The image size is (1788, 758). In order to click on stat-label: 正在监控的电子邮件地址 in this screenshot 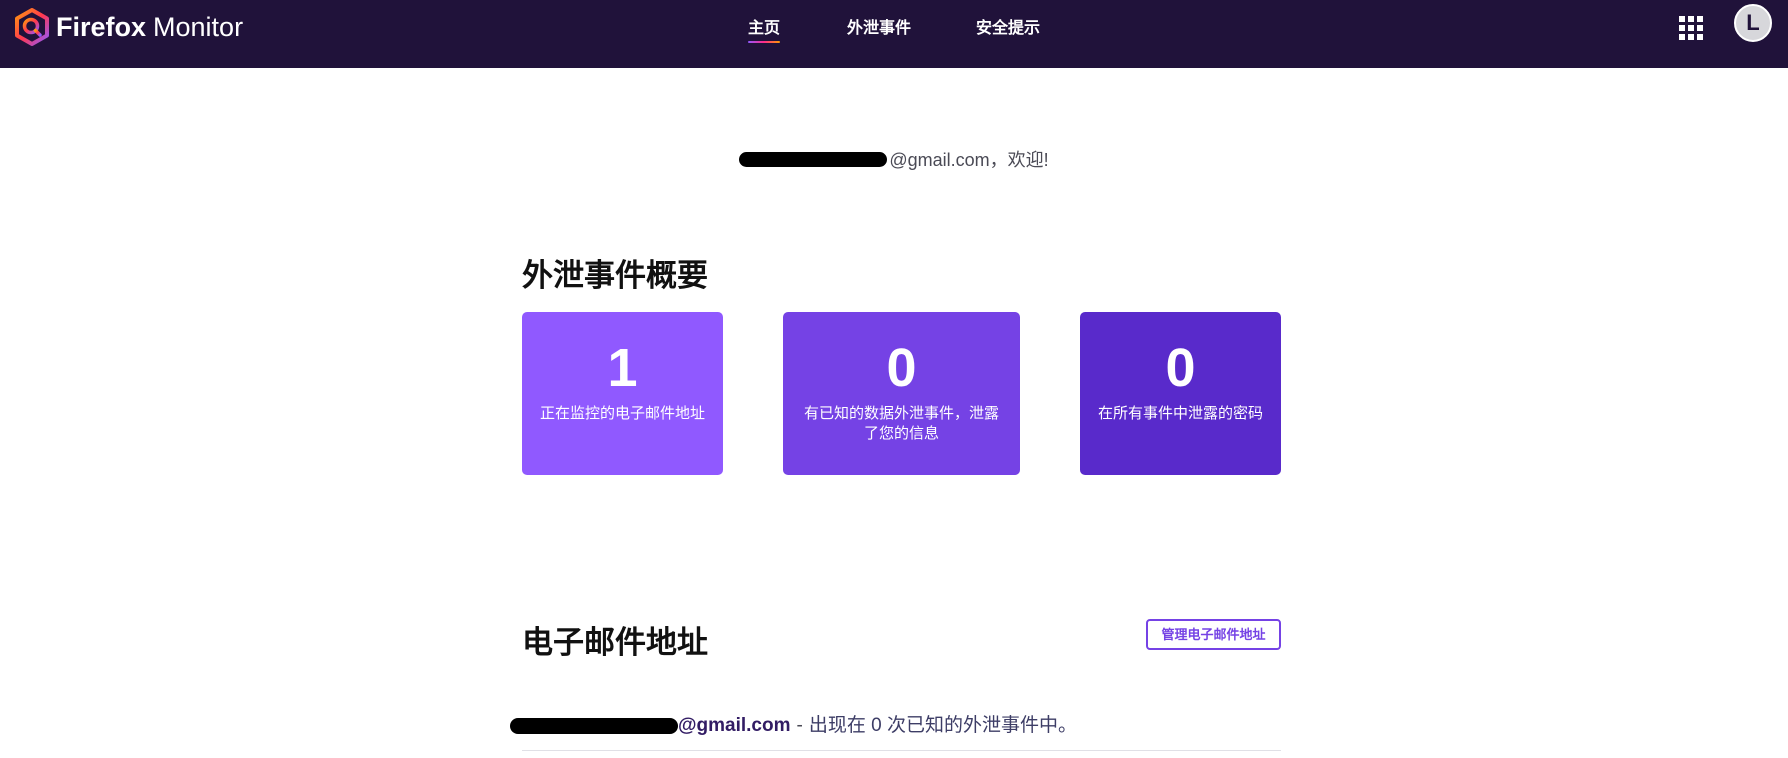, I will do `click(623, 413)`.